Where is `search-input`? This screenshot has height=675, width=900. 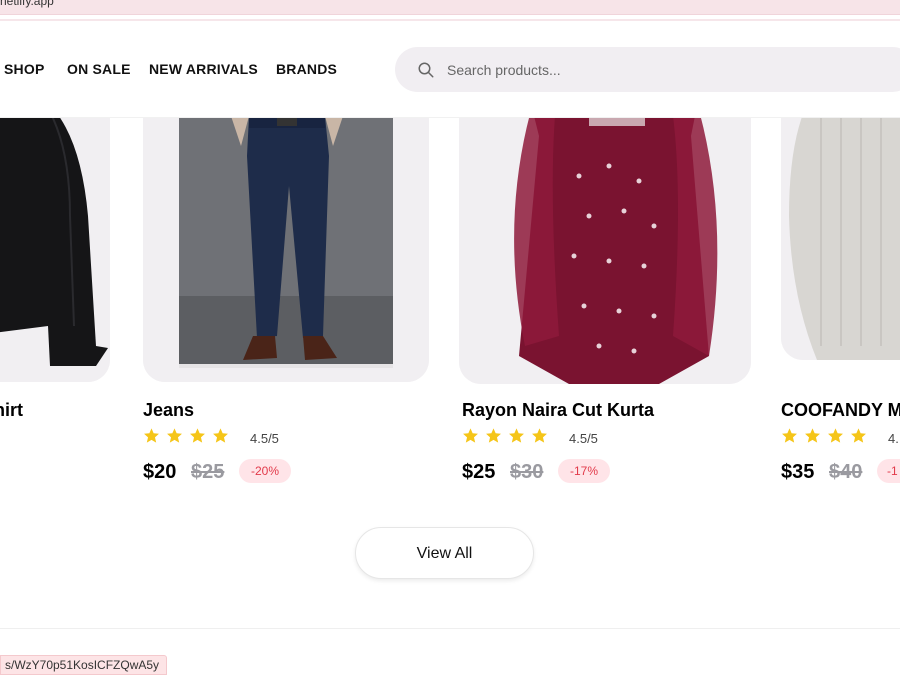
search-input is located at coordinates (657, 70).